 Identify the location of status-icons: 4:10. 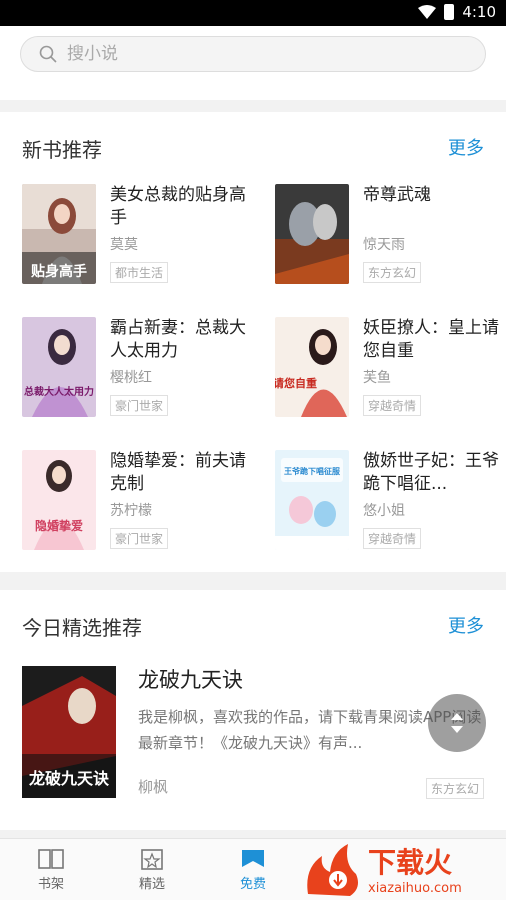
(457, 12).